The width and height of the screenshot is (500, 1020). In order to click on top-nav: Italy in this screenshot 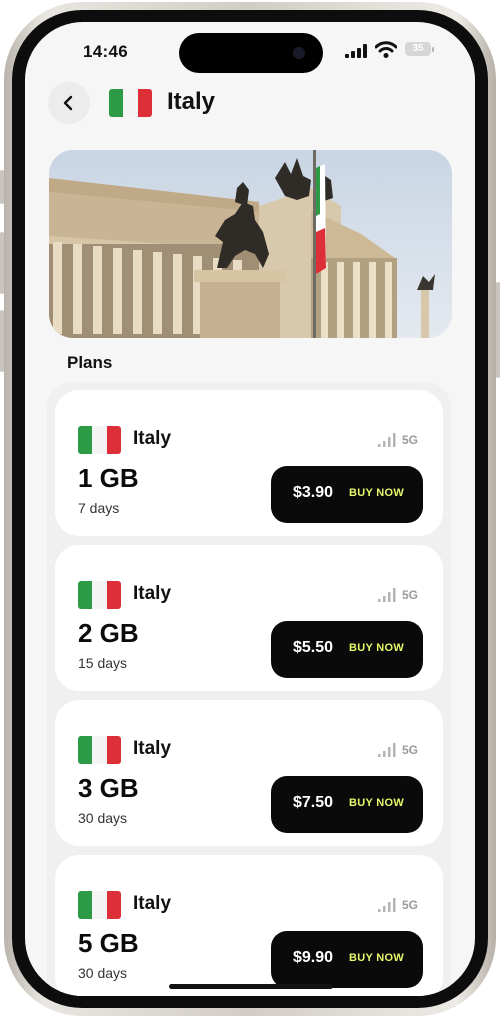, I will do `click(250, 104)`.